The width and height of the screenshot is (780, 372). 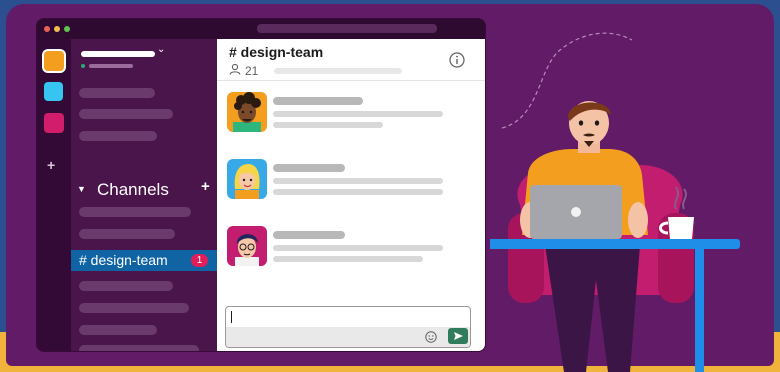 What do you see at coordinates (231, 317) in the screenshot?
I see `text-cursor` at bounding box center [231, 317].